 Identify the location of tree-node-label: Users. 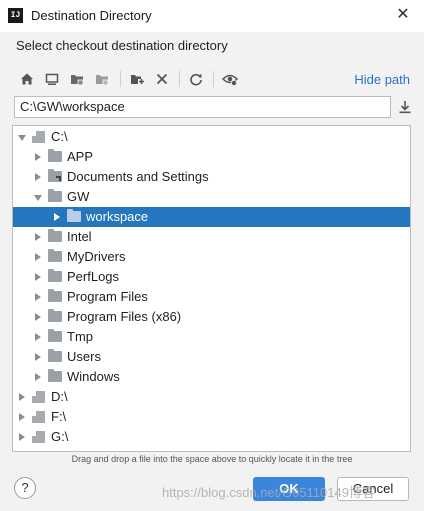
(84, 356).